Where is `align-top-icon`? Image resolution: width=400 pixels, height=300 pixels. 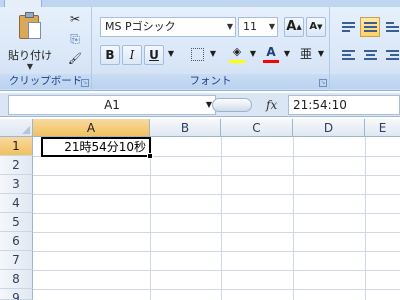 align-top-icon is located at coordinates (348, 28).